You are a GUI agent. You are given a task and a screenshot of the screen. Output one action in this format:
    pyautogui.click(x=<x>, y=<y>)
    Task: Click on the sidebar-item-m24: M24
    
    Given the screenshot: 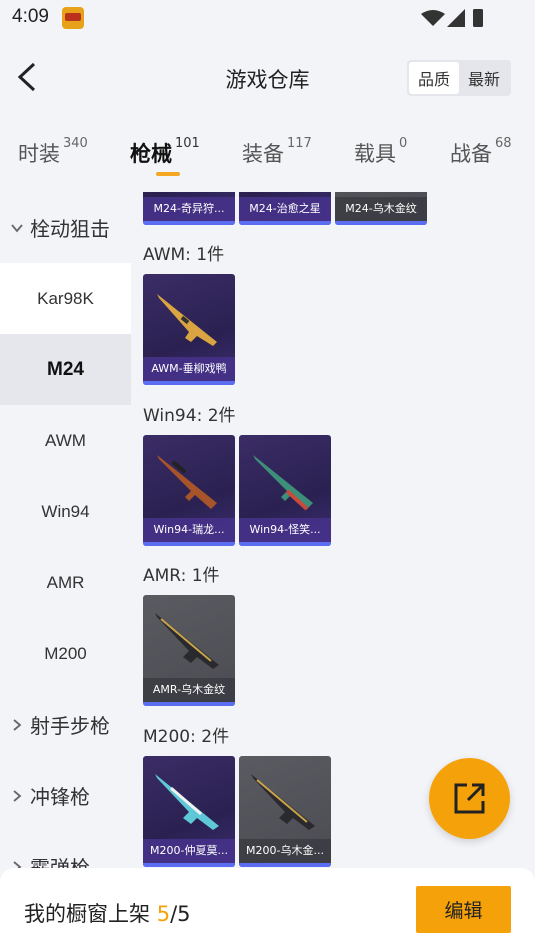 What is the action you would take?
    pyautogui.click(x=65, y=369)
    